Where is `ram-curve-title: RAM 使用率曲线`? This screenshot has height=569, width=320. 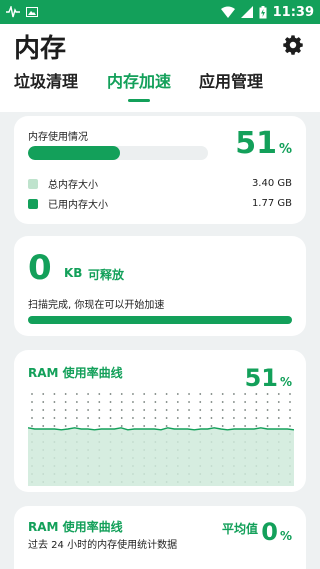
ram-curve-title: RAM 使用率曲线 is located at coordinates (75, 373).